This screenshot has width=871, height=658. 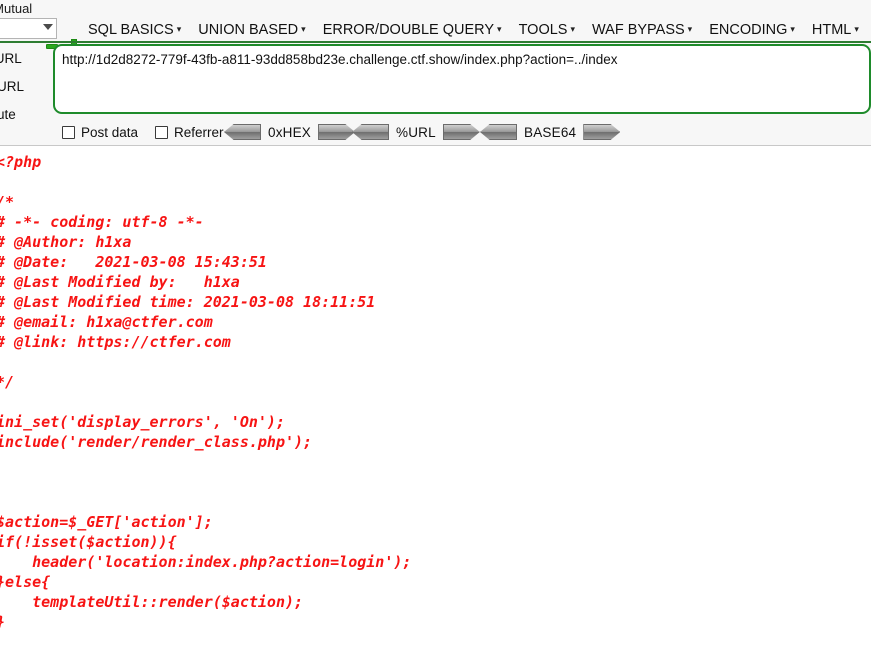 I want to click on url-encode-group: %URL, so click(x=416, y=132).